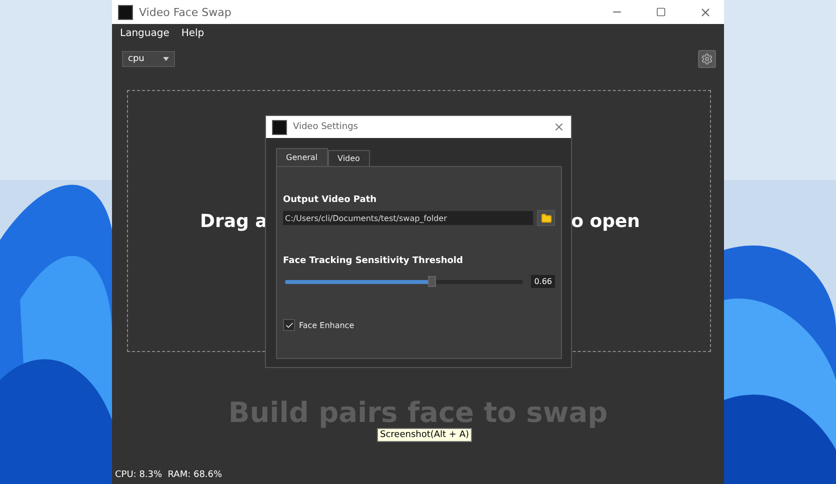 The width and height of the screenshot is (836, 484). What do you see at coordinates (661, 12) in the screenshot?
I see `maximize-icon` at bounding box center [661, 12].